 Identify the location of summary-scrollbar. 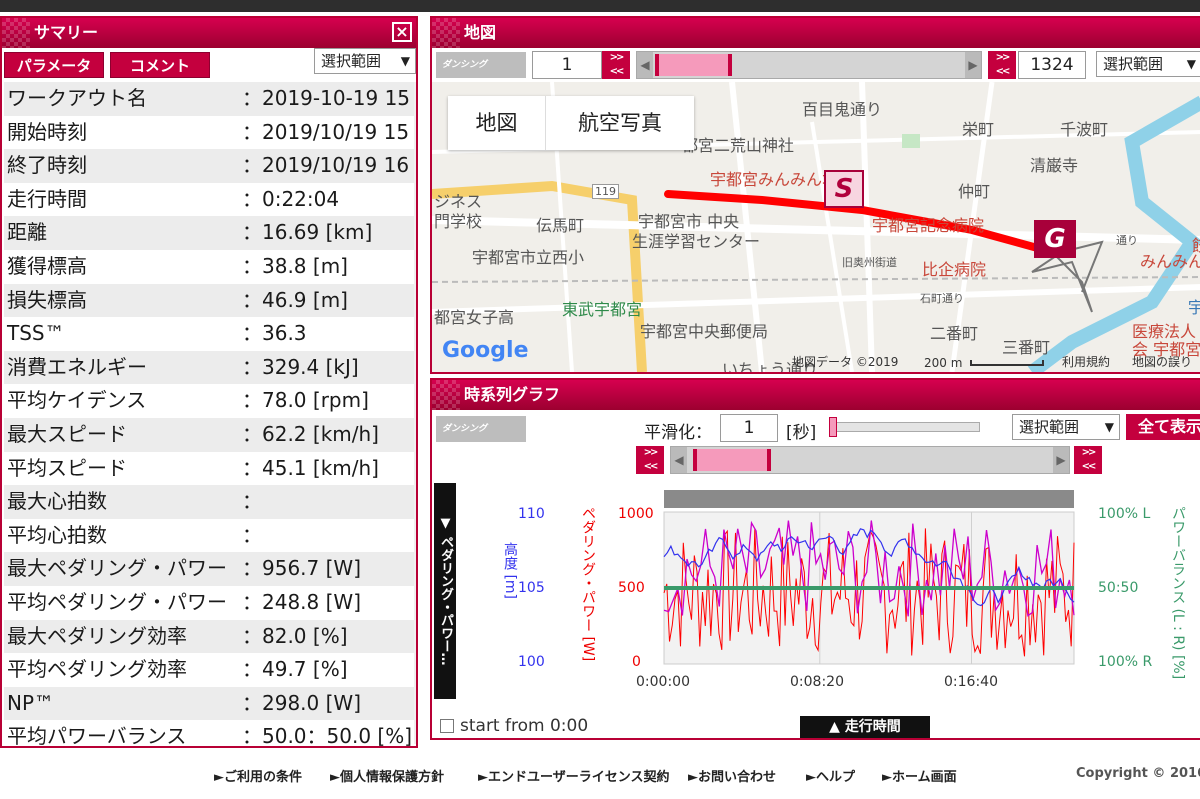
(415, 413).